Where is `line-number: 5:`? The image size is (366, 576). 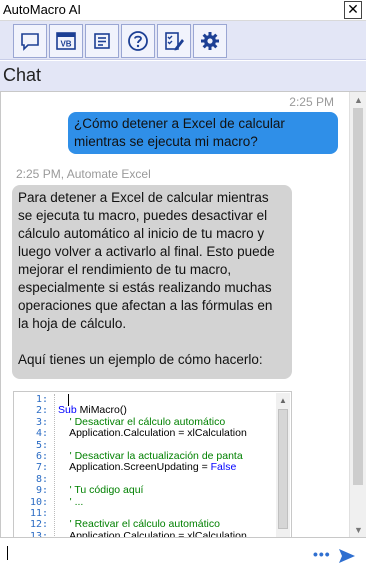 line-number: 5: is located at coordinates (41, 445).